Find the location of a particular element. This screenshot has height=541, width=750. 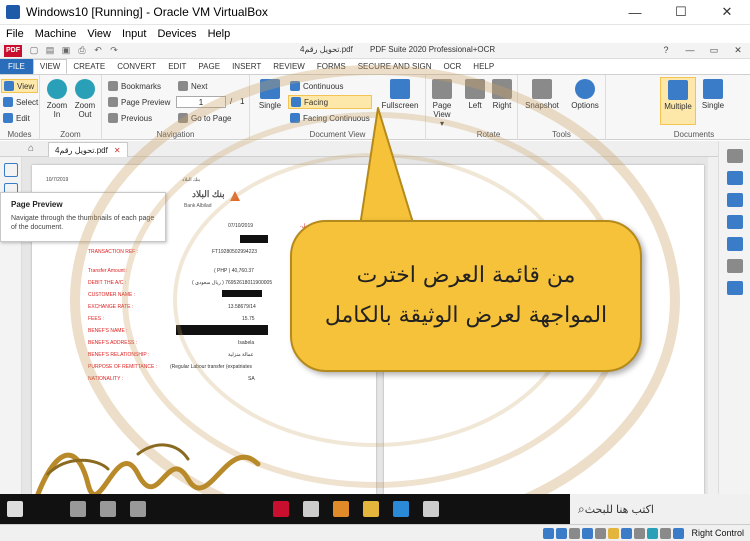

single-page-button: Single is located at coordinates (270, 94).